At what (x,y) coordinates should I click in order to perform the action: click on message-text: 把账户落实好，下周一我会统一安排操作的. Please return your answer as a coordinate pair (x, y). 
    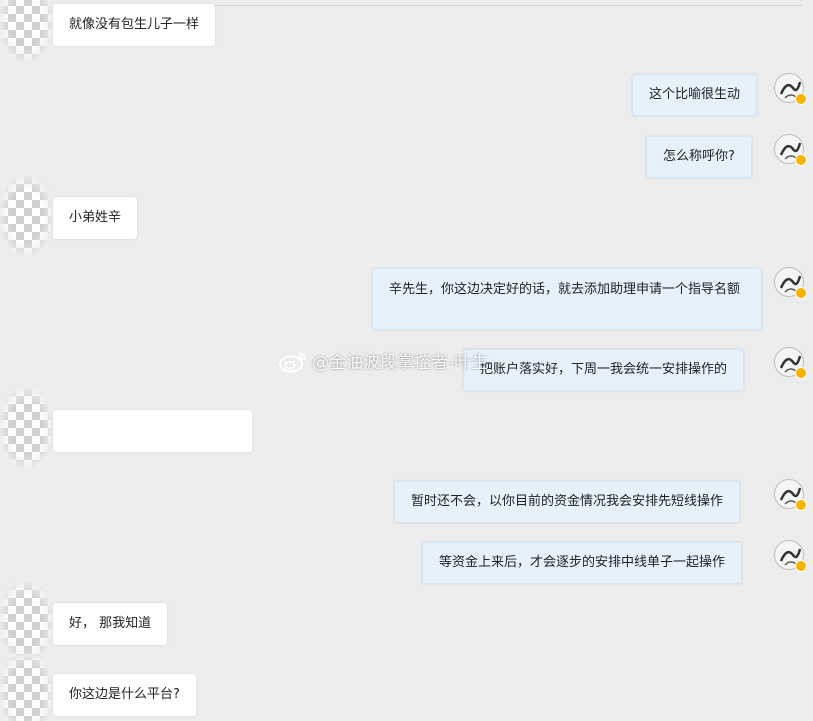
    Looking at the image, I should click on (604, 369).